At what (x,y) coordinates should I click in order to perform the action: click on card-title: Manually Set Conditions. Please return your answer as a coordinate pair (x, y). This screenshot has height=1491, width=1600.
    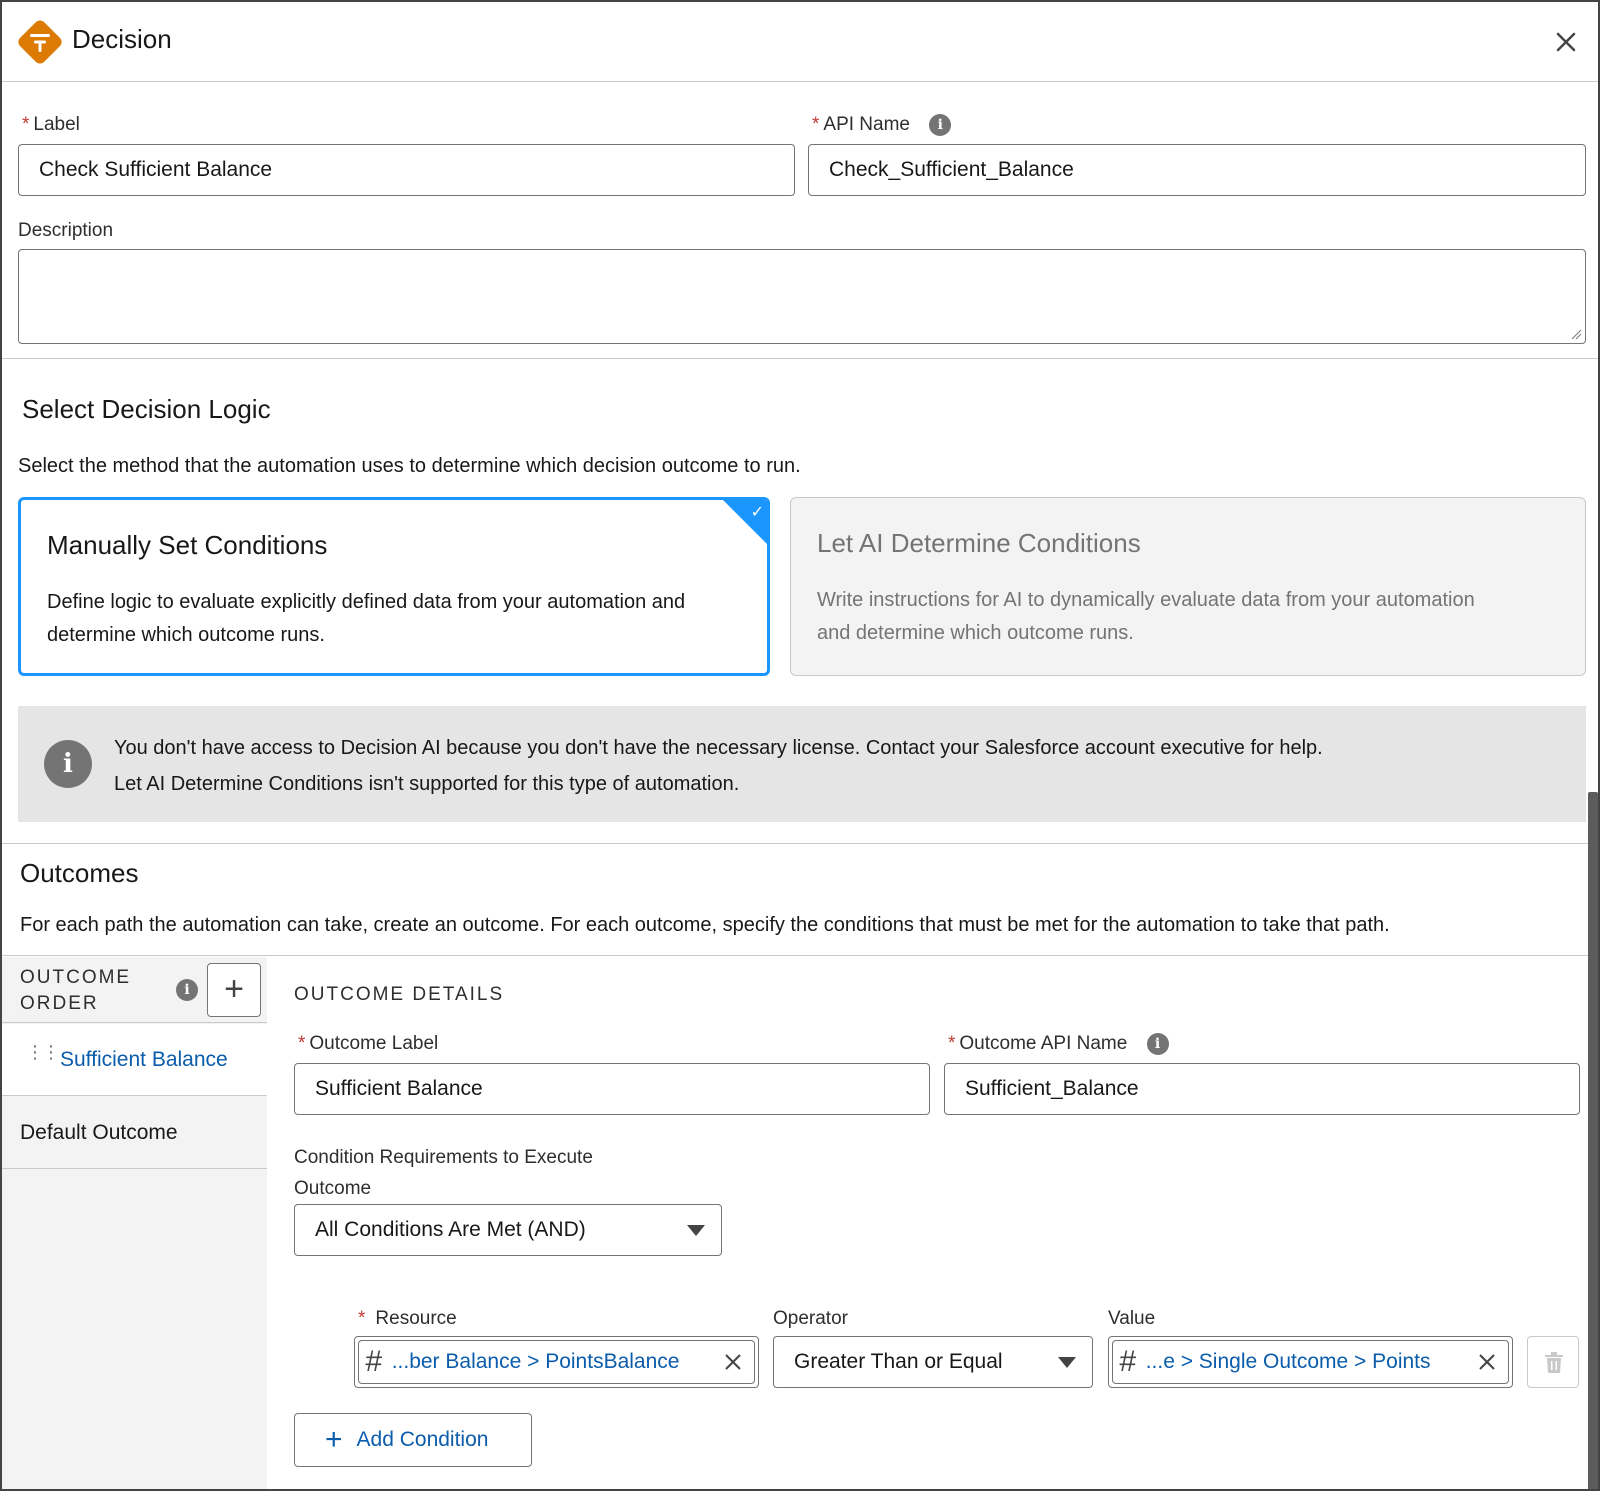
    Looking at the image, I should click on (187, 545).